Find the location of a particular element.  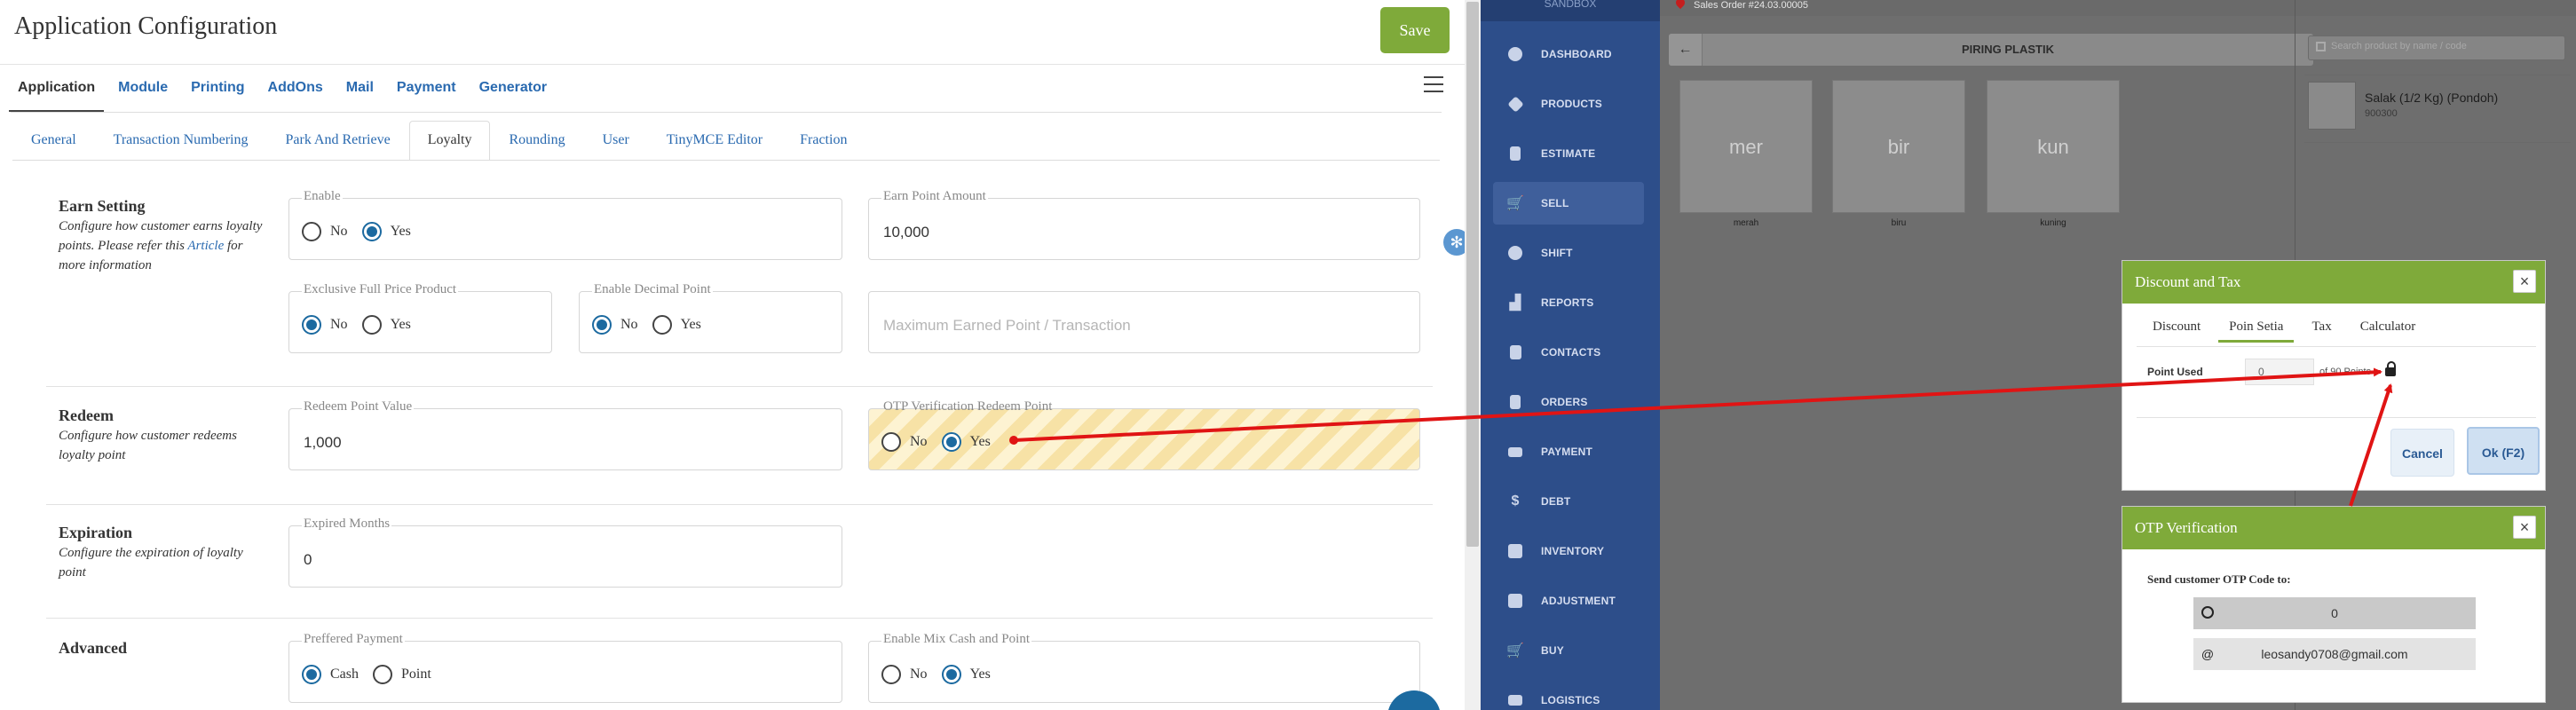

annotation-overlay is located at coordinates (1701, 437).